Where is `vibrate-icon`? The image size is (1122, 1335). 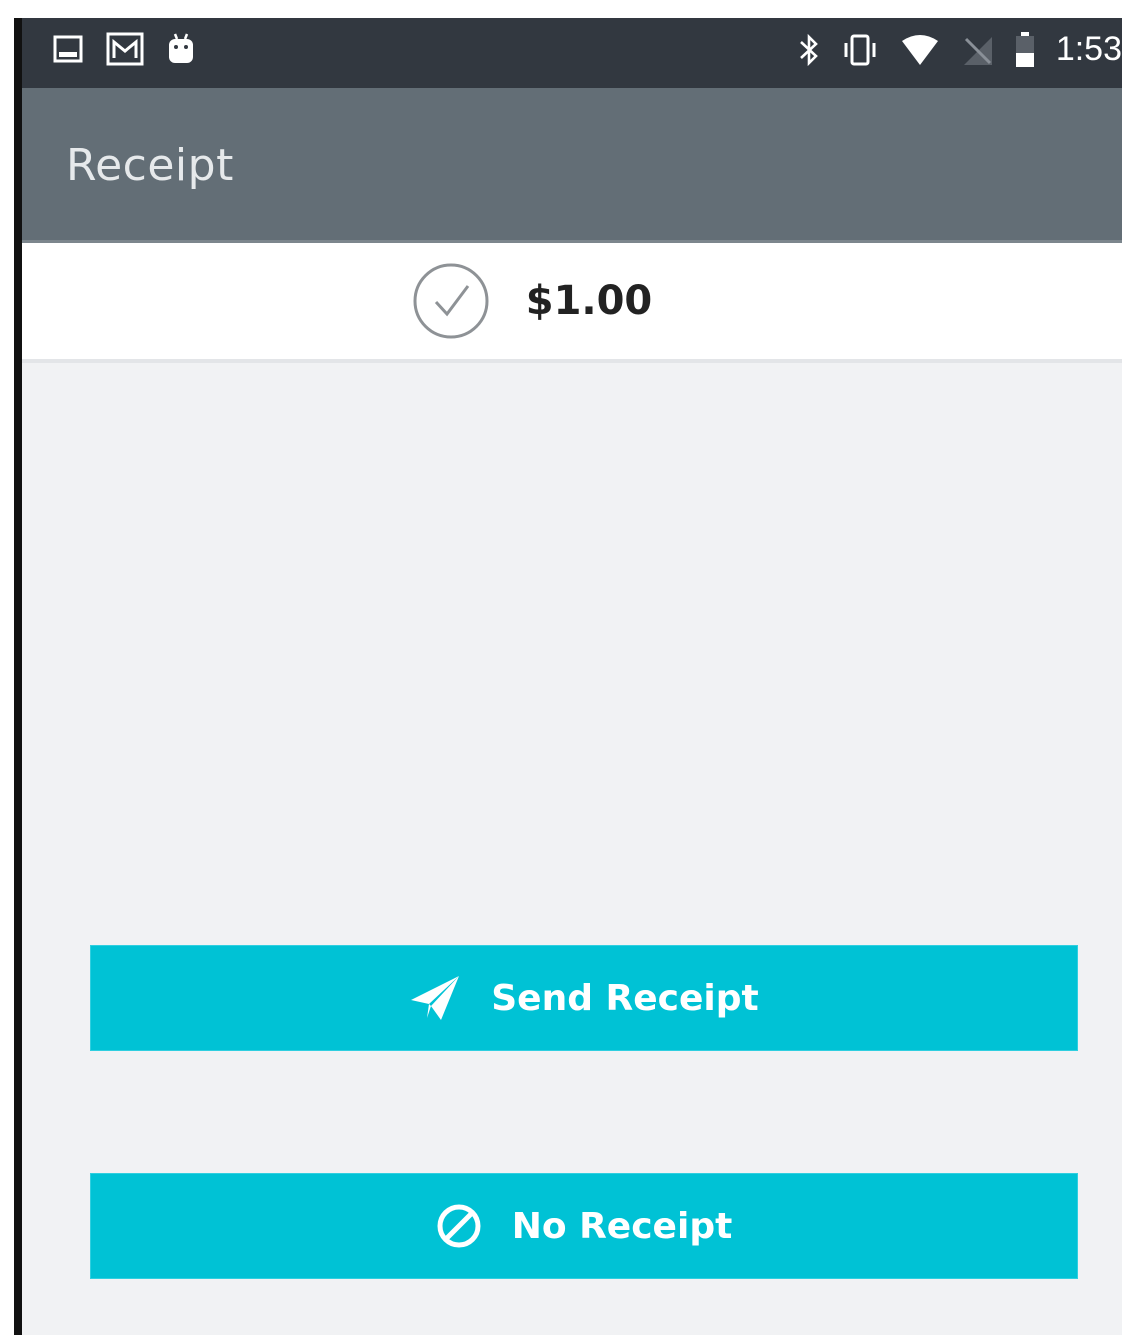
vibrate-icon is located at coordinates (860, 50).